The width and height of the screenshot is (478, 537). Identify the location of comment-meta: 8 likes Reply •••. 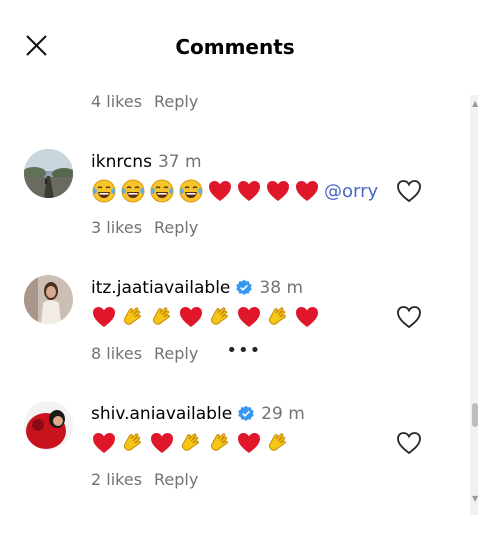
(176, 352).